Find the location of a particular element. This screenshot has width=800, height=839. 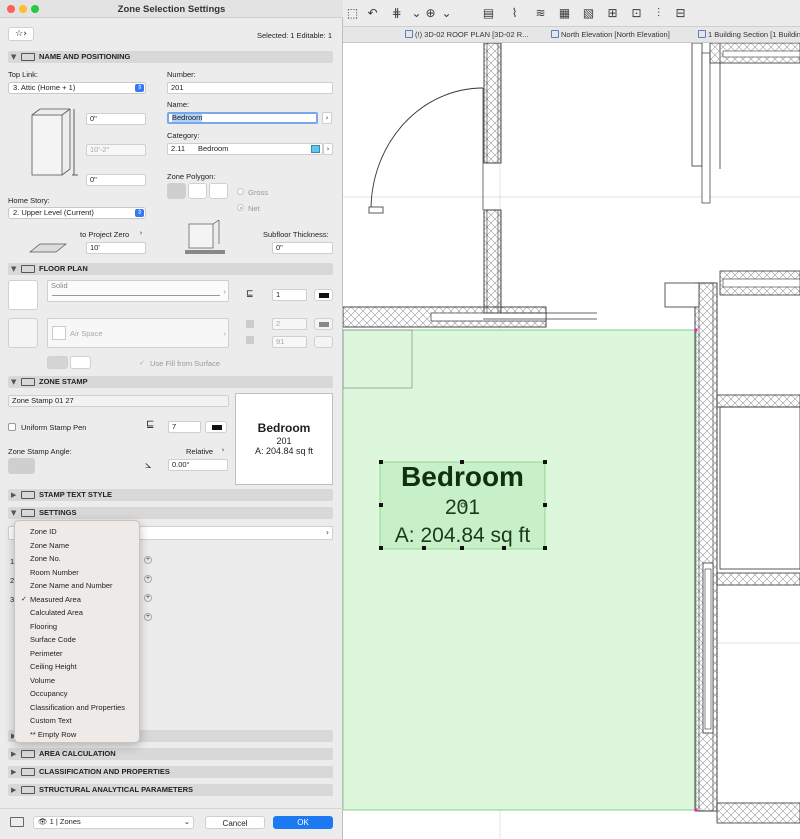

tool-icon: ⌇ is located at coordinates (514, 13).